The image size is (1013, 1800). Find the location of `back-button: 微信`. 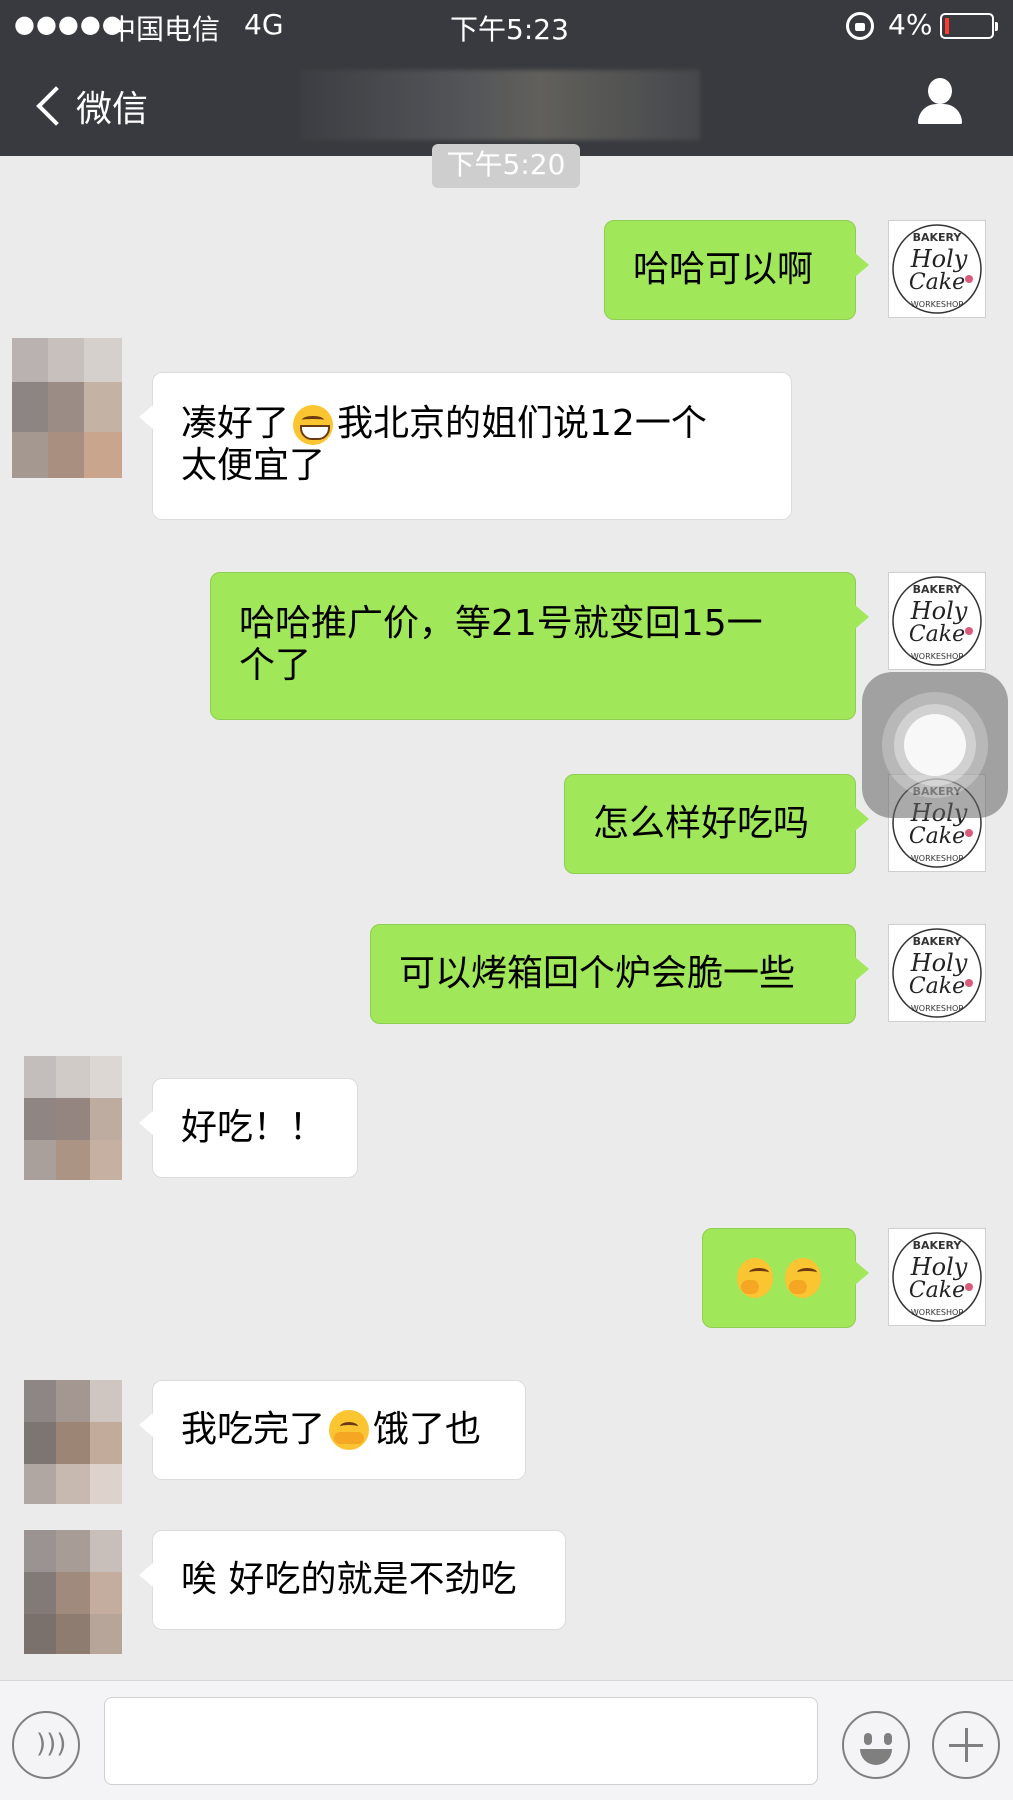

back-button: 微信 is located at coordinates (89, 106).